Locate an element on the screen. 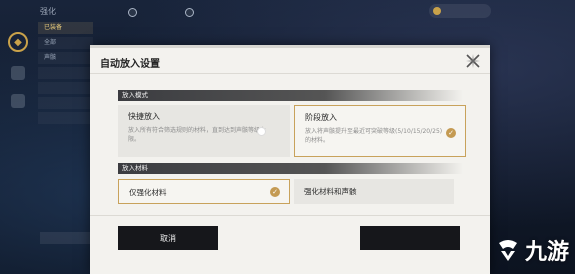 Image resolution: width=575 pixels, height=274 pixels. dialog-title: 自动放入设置 is located at coordinates (130, 64).